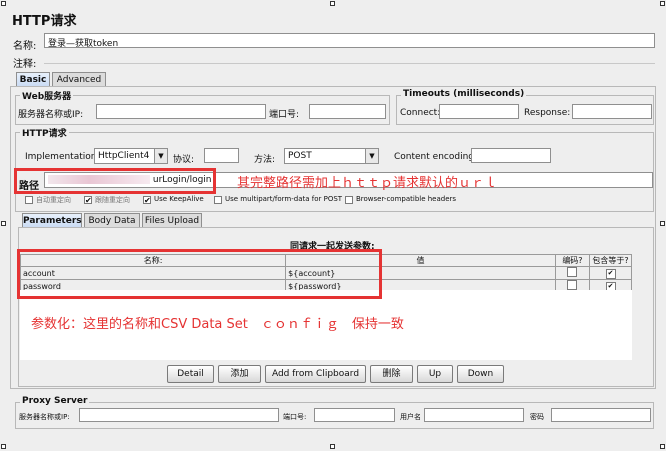 Image resolution: width=666 pixels, height=451 pixels. Describe the element at coordinates (33, 79) in the screenshot. I see `tab-basic: Basic` at that location.